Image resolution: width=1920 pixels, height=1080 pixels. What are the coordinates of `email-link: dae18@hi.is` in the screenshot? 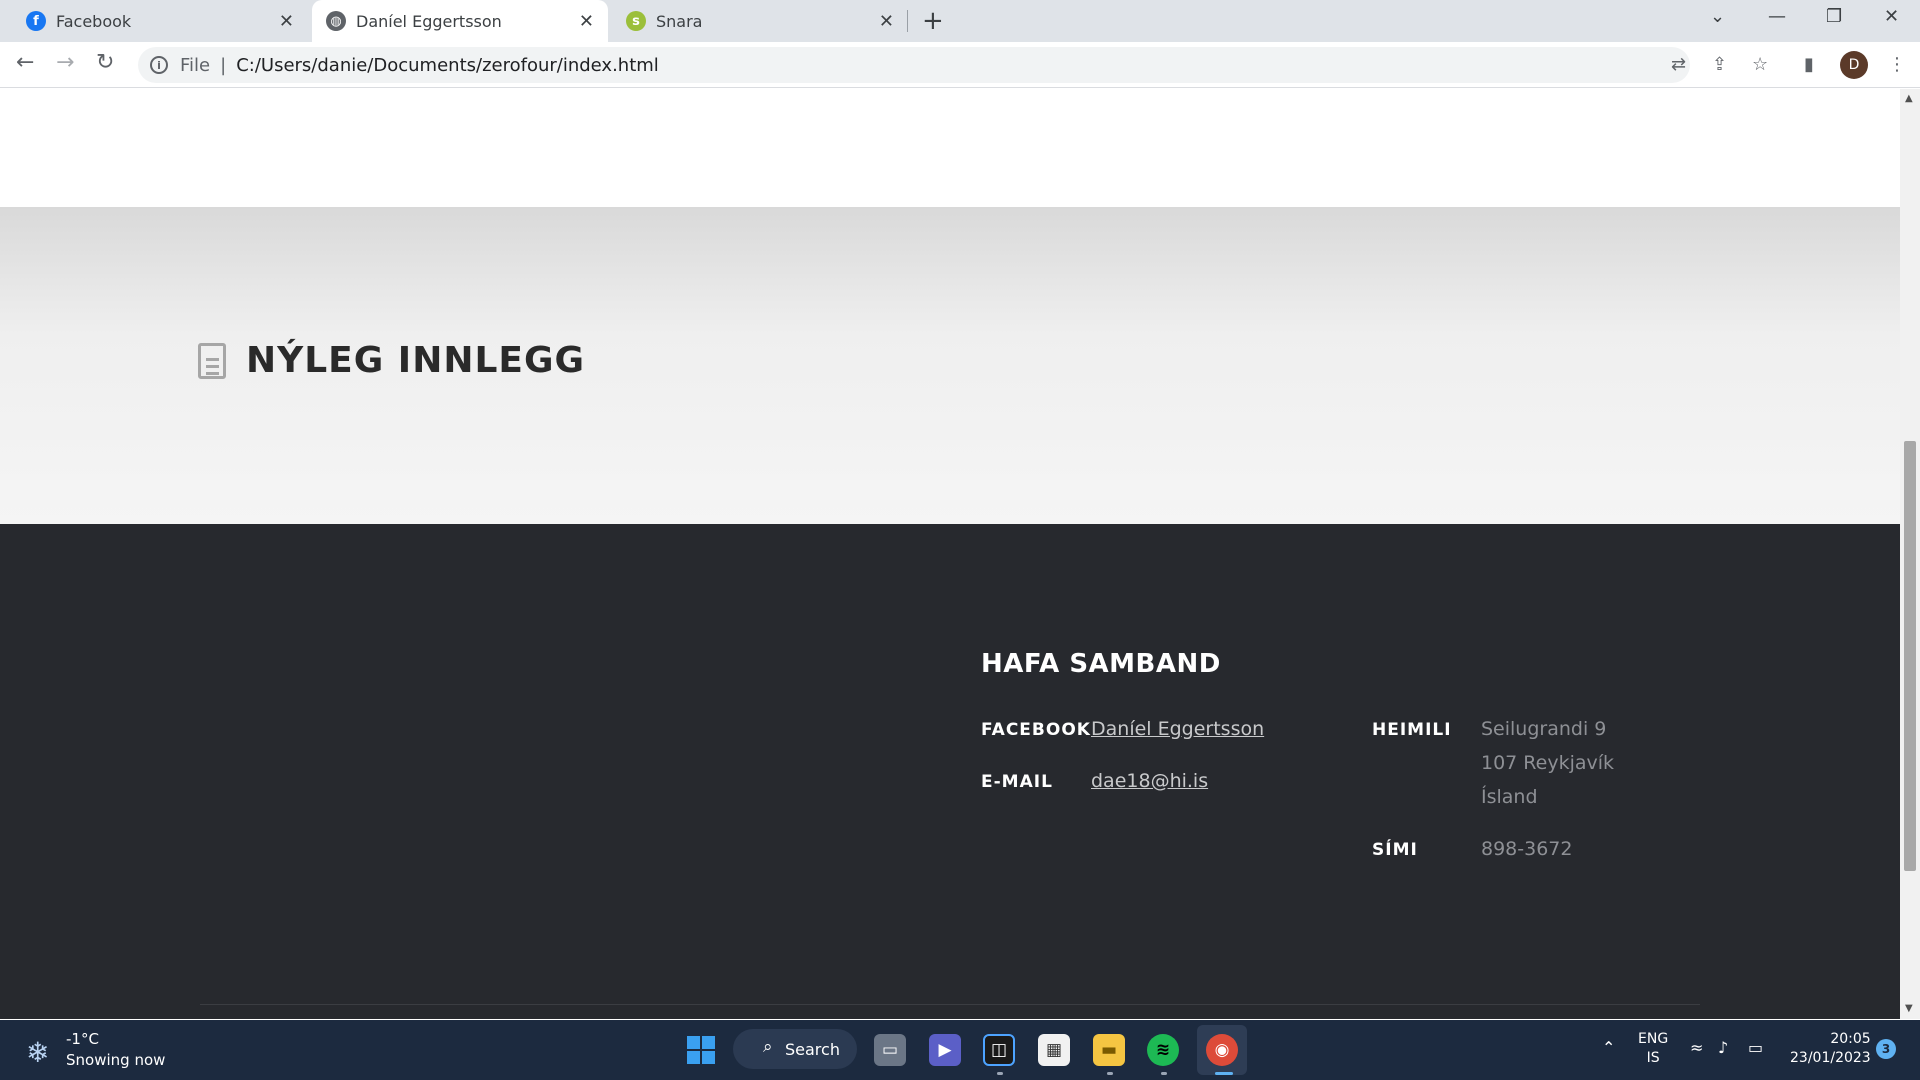 It's located at (1149, 781).